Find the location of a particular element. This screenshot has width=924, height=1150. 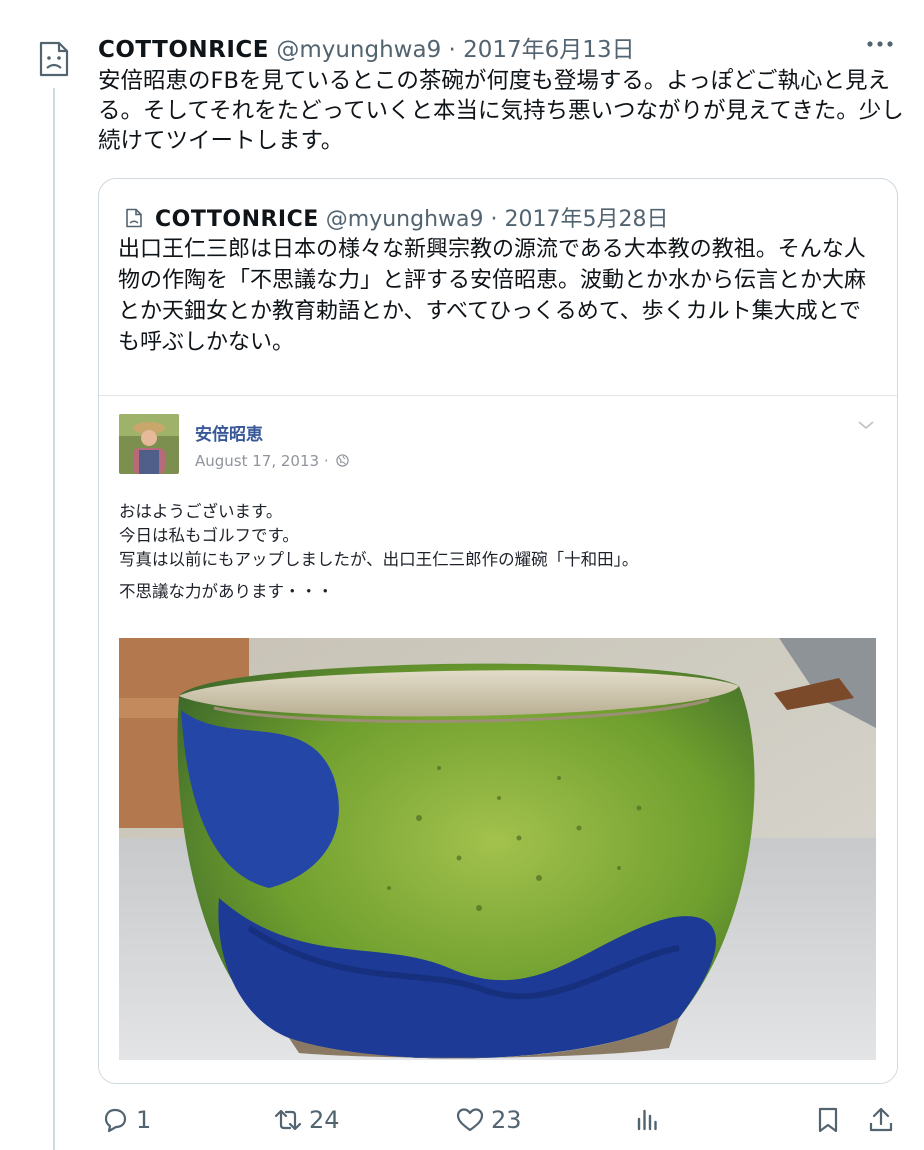

fb-post-date: August 17, 2013 · is located at coordinates (272, 461).